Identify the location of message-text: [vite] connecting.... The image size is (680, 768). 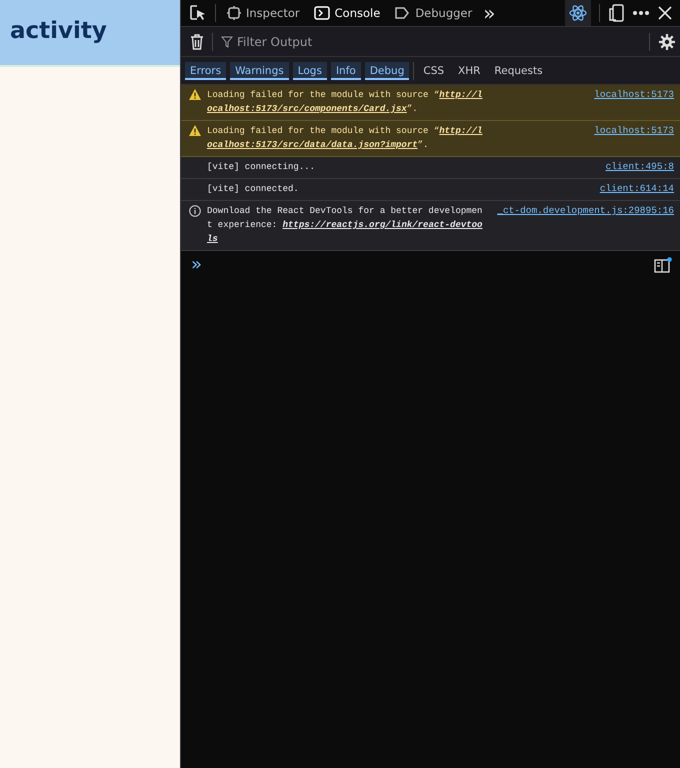
(261, 167).